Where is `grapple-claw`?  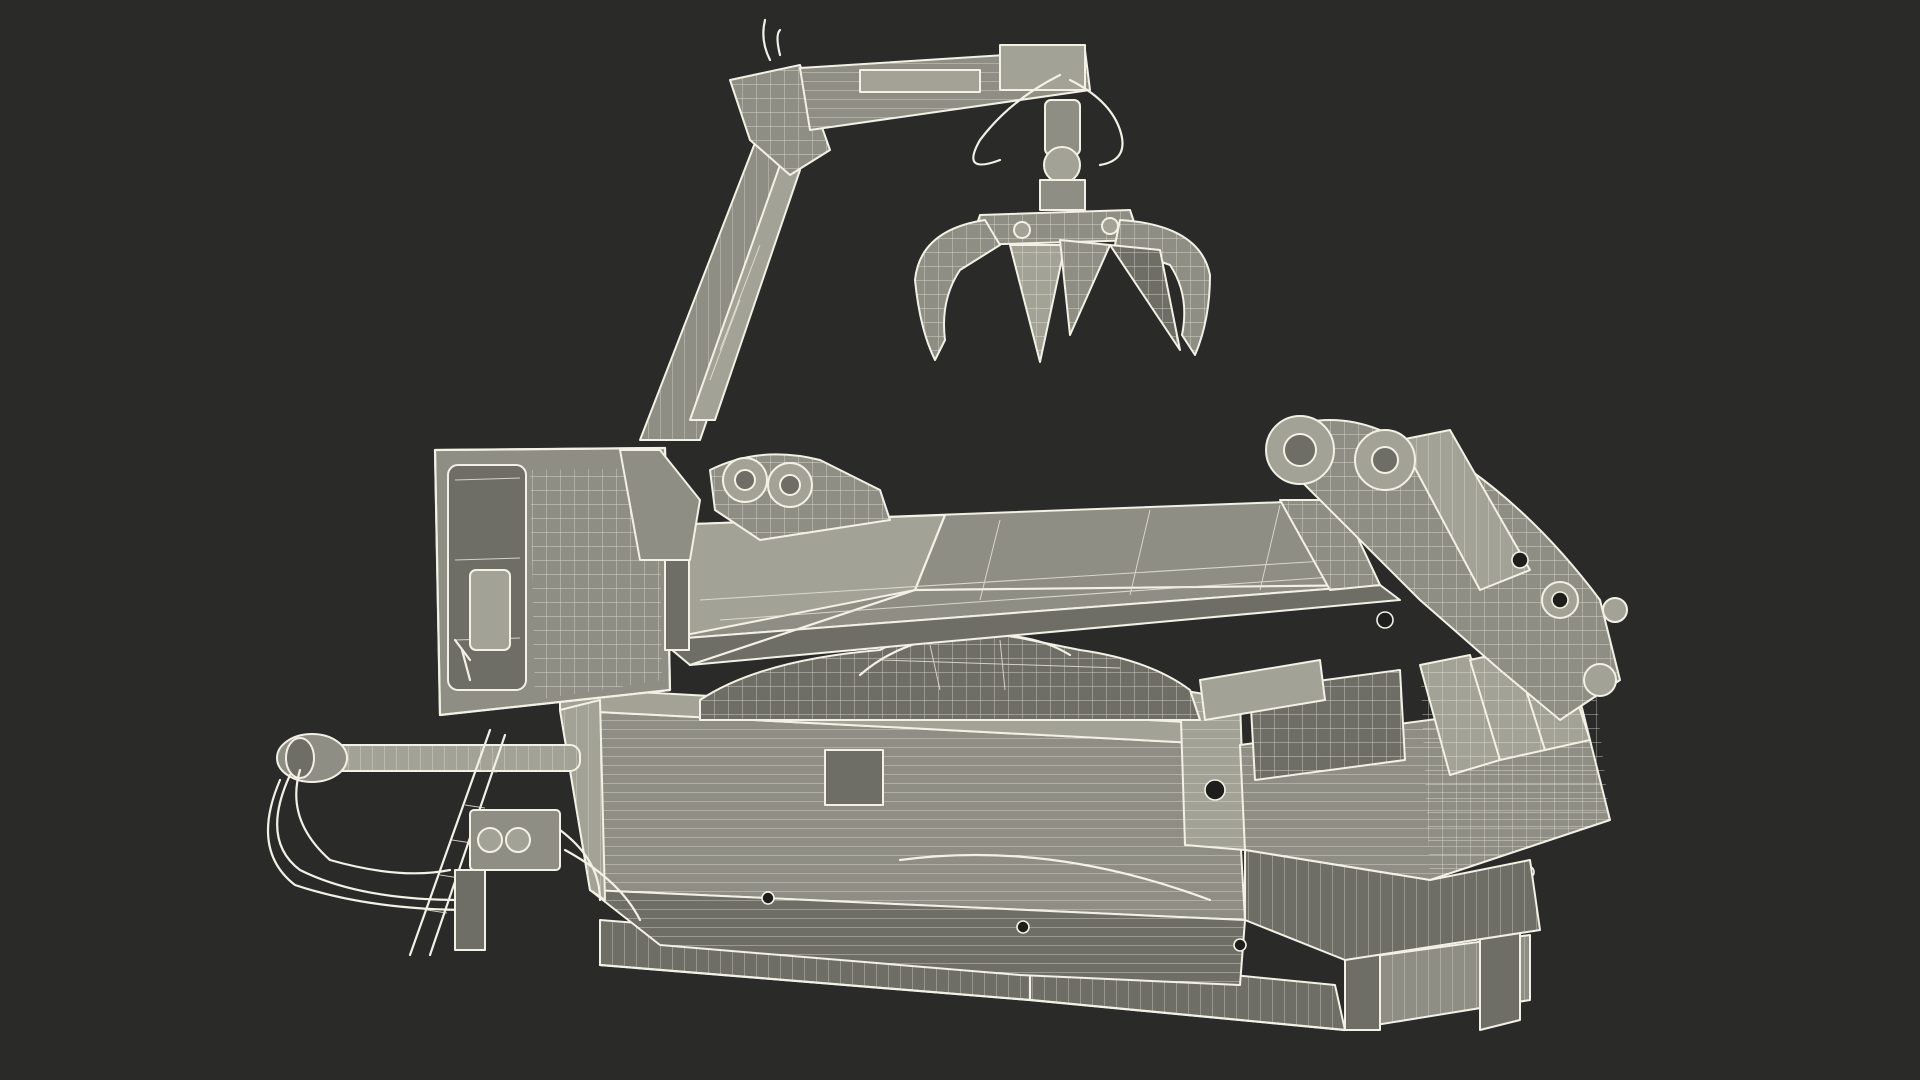
grapple-claw is located at coordinates (1062, 231).